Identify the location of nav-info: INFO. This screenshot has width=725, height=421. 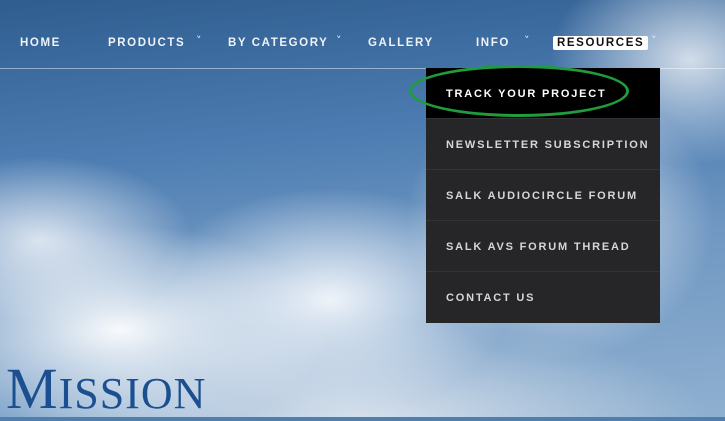
(493, 43).